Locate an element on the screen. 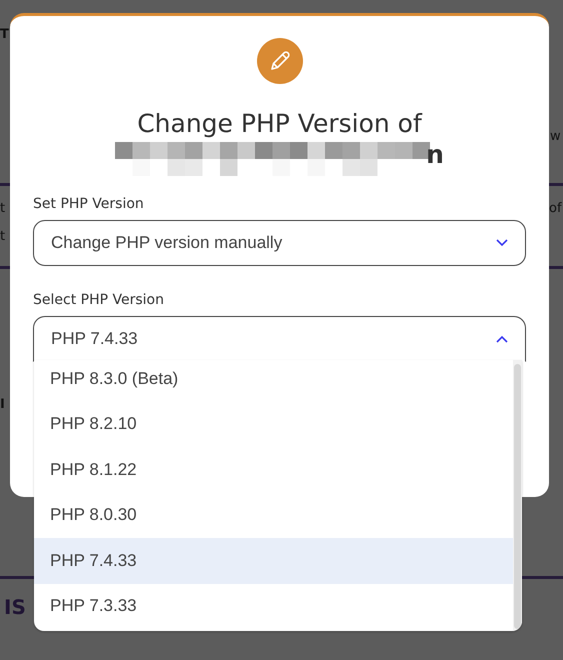 The image size is (563, 660). dropdown-option: PHP 7.3.33 is located at coordinates (273, 606).